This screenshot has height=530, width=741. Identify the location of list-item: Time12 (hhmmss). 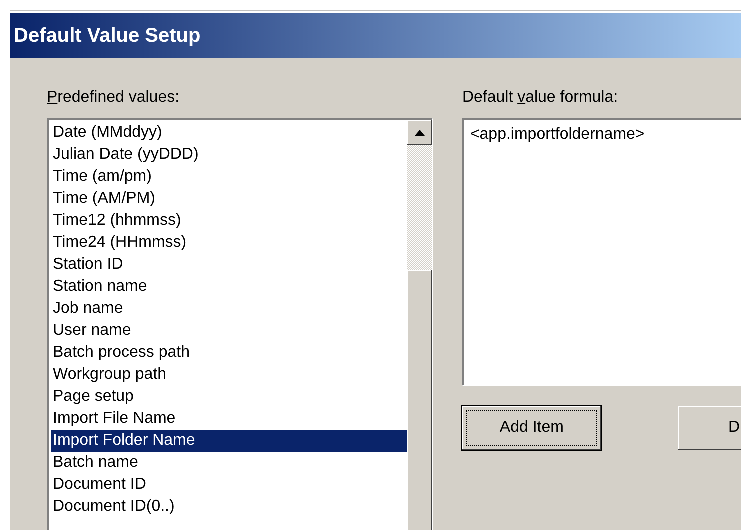
(229, 221).